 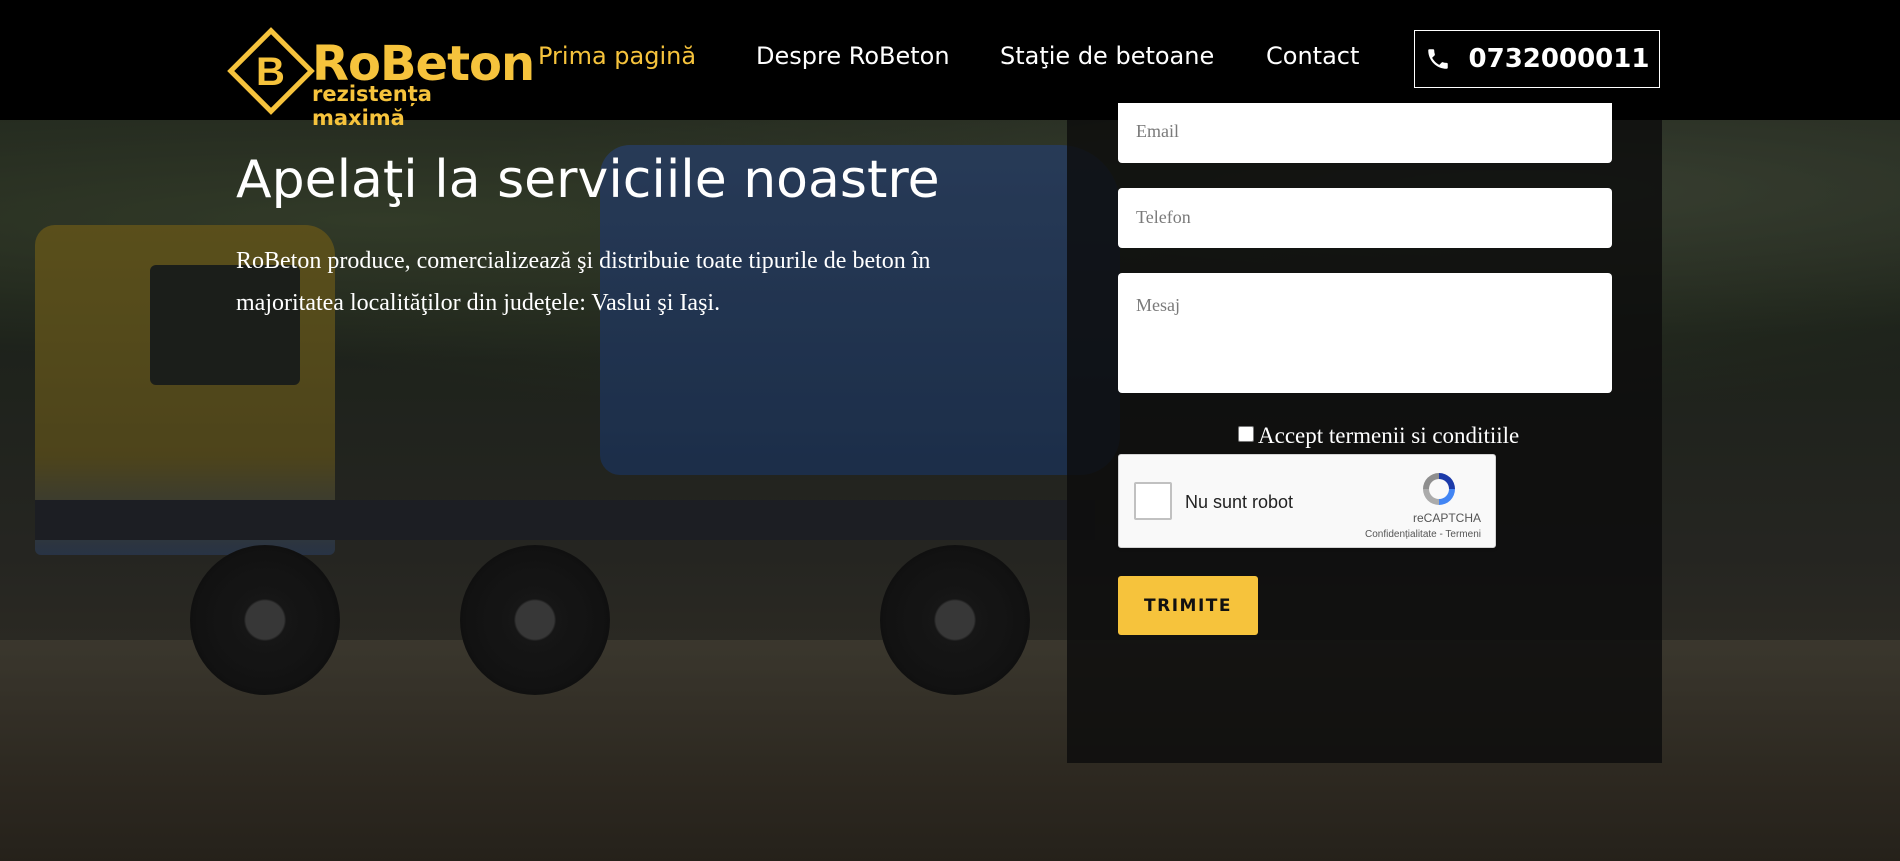 What do you see at coordinates (1365, 333) in the screenshot?
I see `message-field: Mesaj` at bounding box center [1365, 333].